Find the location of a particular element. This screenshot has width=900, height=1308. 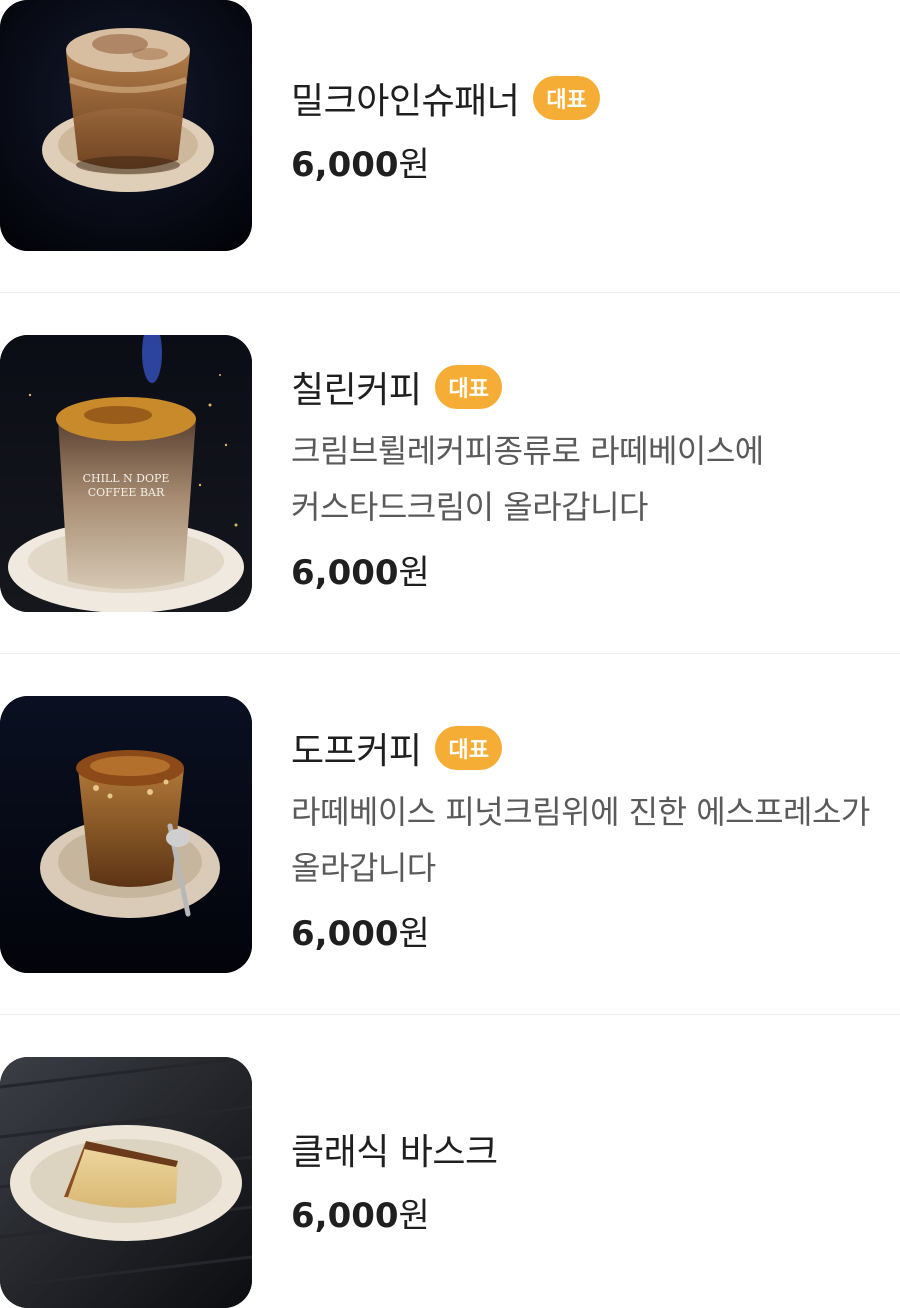

creme-brulee-coffee-photo-icon: CHILL N DOPE COFFEE BAR is located at coordinates (126, 473).